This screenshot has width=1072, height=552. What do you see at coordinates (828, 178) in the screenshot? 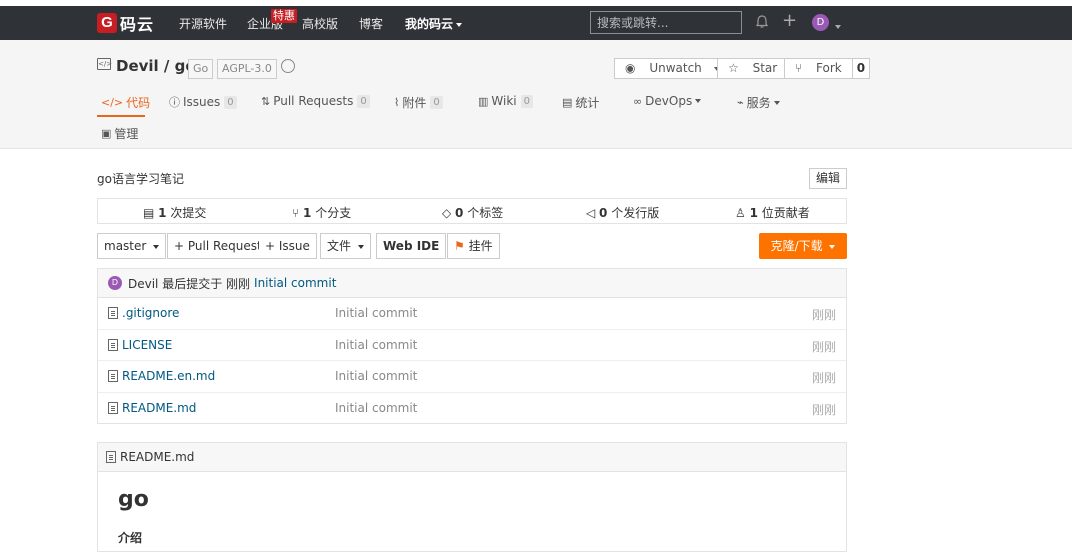
I see `edit-button: 编辑` at bounding box center [828, 178].